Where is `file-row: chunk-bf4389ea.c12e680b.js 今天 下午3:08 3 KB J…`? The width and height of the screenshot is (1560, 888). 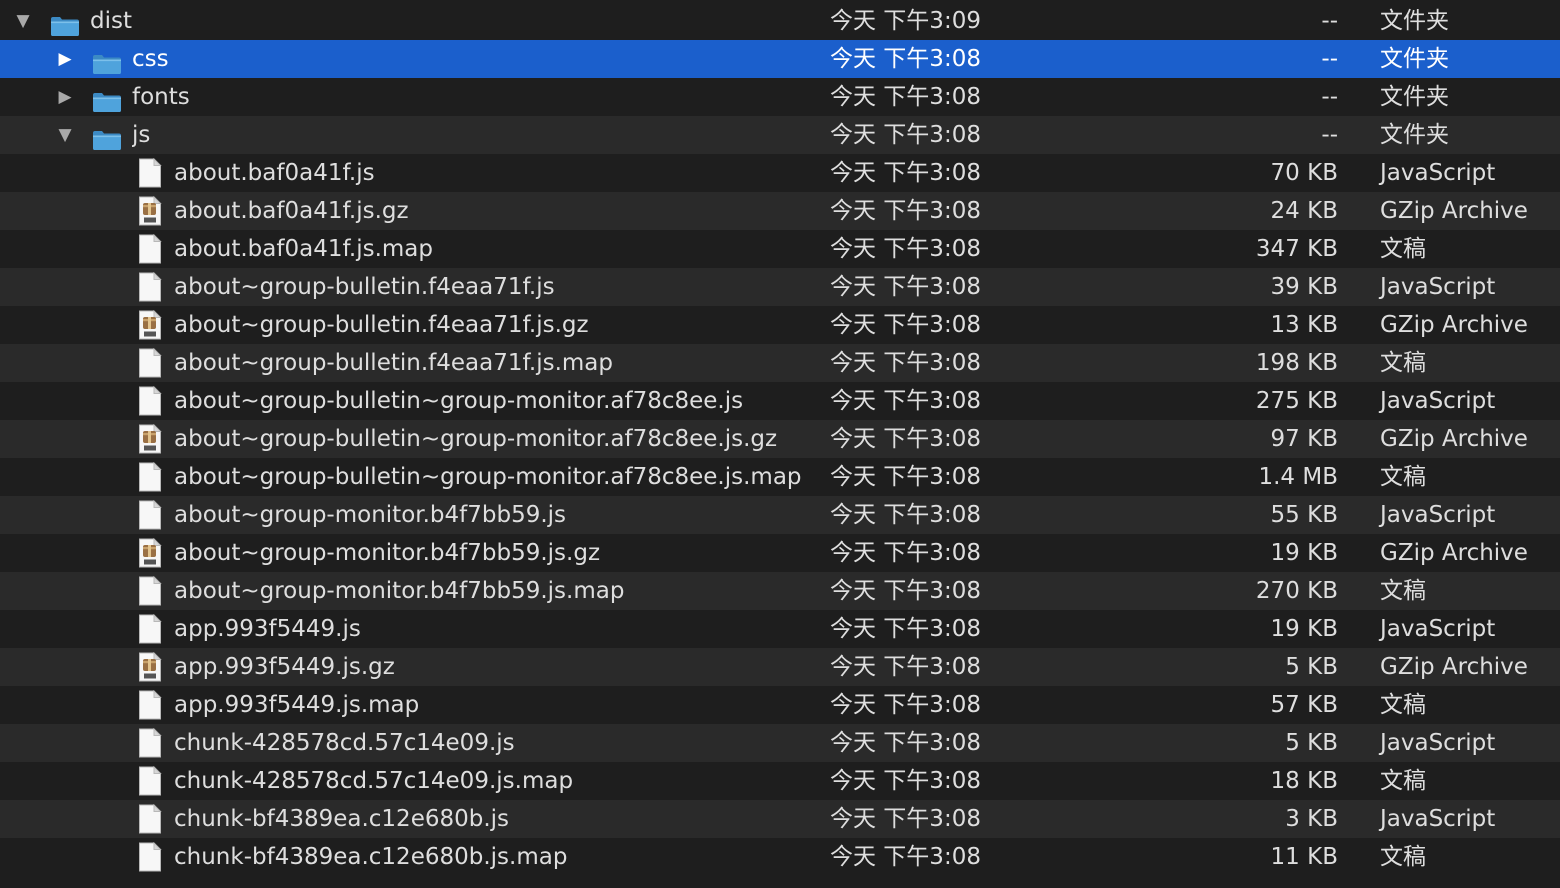
file-row: chunk-bf4389ea.c12e680b.js 今天 下午3:08 3 KB J… is located at coordinates (780, 819).